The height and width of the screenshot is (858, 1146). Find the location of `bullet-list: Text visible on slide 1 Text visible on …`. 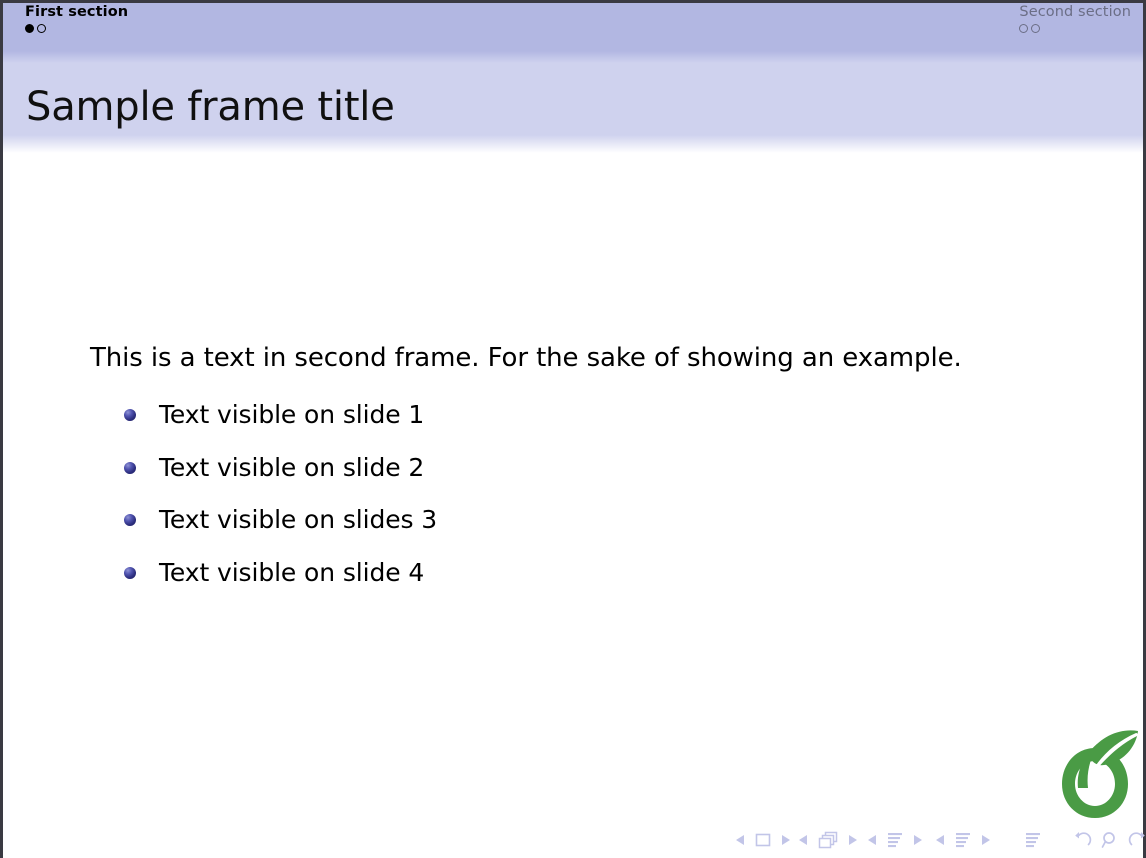

bullet-list: Text visible on slide 1 Text visible on … is located at coordinates (280, 501).